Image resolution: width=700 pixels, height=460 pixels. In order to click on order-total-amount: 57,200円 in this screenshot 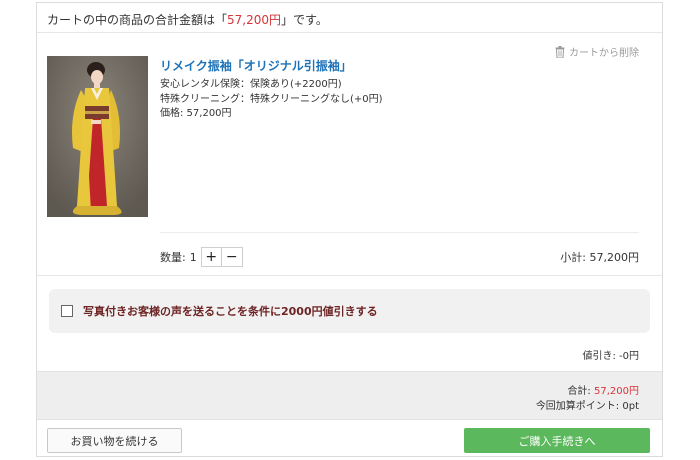, I will do `click(616, 391)`.